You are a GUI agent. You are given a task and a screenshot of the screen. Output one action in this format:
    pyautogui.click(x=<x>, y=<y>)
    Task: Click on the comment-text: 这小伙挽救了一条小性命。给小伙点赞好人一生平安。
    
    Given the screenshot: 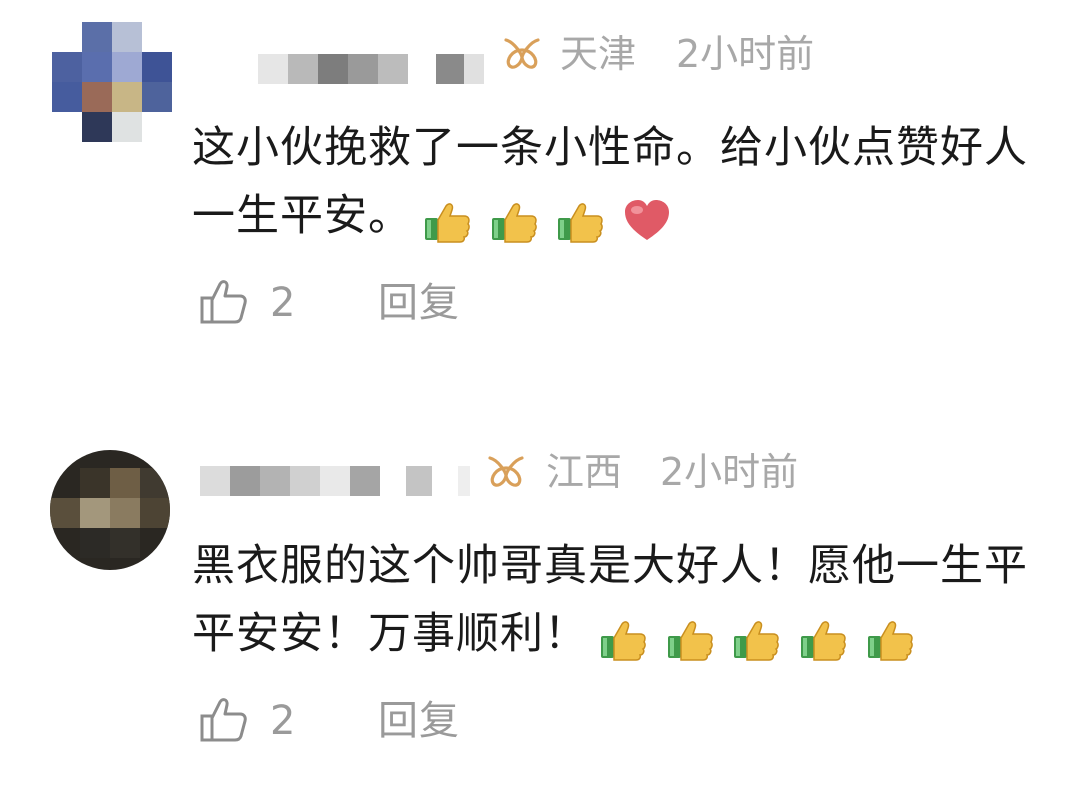 What is the action you would take?
    pyautogui.click(x=622, y=183)
    